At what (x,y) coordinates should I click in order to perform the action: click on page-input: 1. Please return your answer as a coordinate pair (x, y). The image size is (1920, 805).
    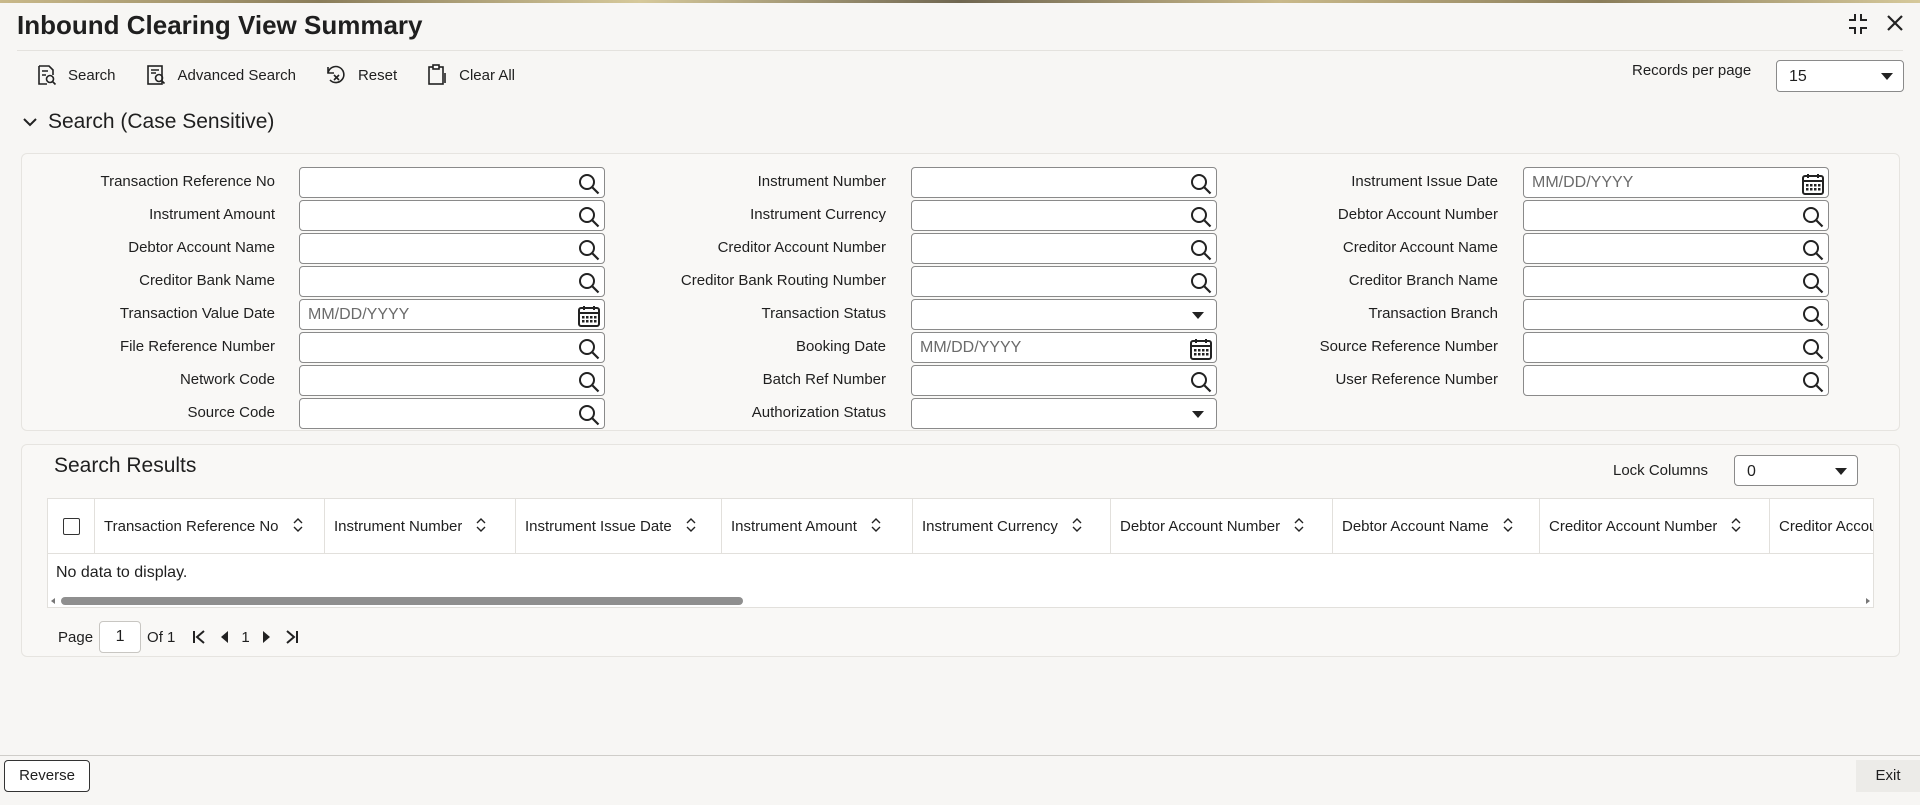
    Looking at the image, I should click on (120, 637).